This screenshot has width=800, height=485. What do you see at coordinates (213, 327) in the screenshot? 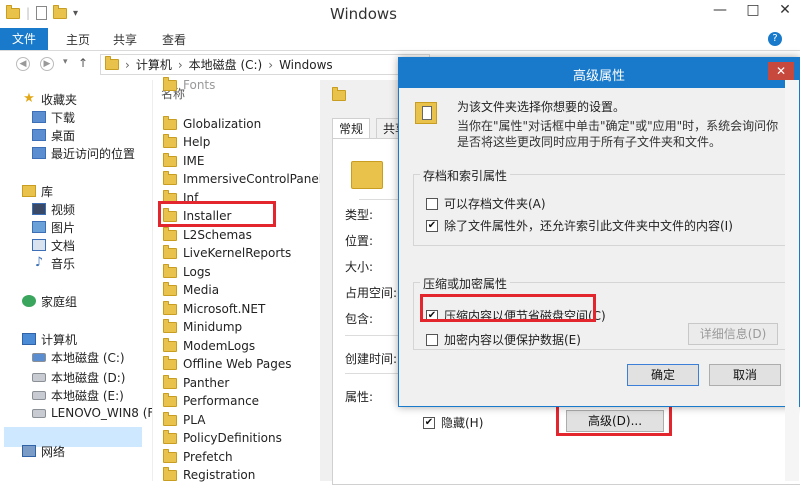
I see `file-name: Minidump` at bounding box center [213, 327].